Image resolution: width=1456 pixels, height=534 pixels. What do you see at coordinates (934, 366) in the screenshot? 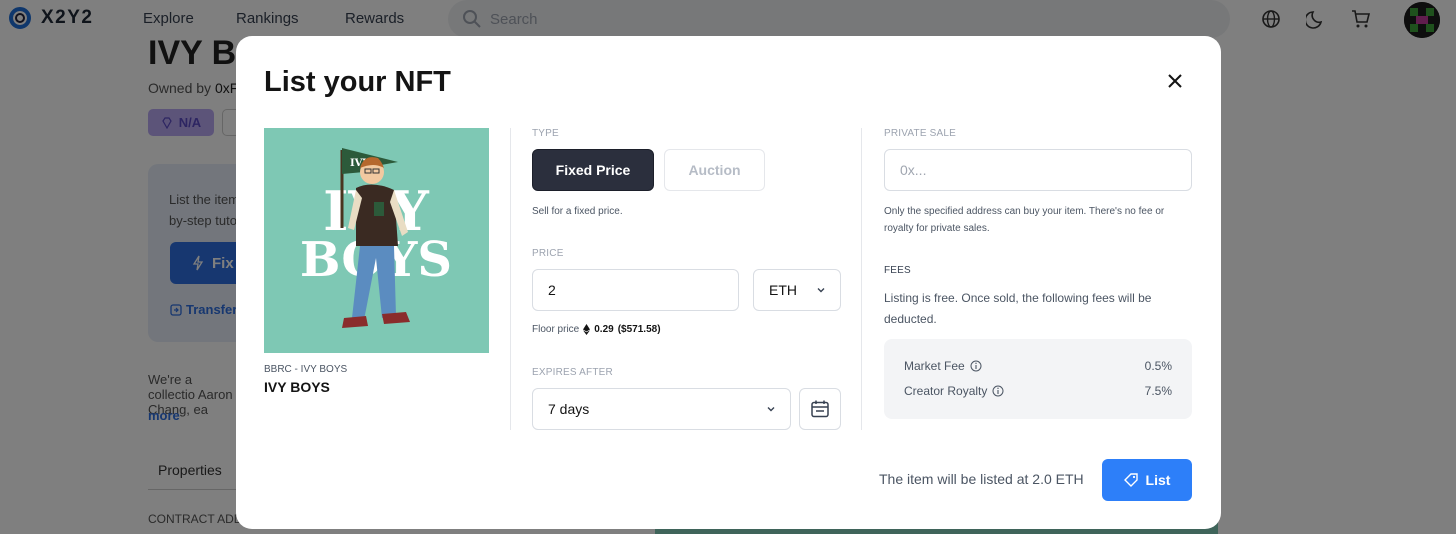
I see `market-fee-label: Market Fee` at bounding box center [934, 366].